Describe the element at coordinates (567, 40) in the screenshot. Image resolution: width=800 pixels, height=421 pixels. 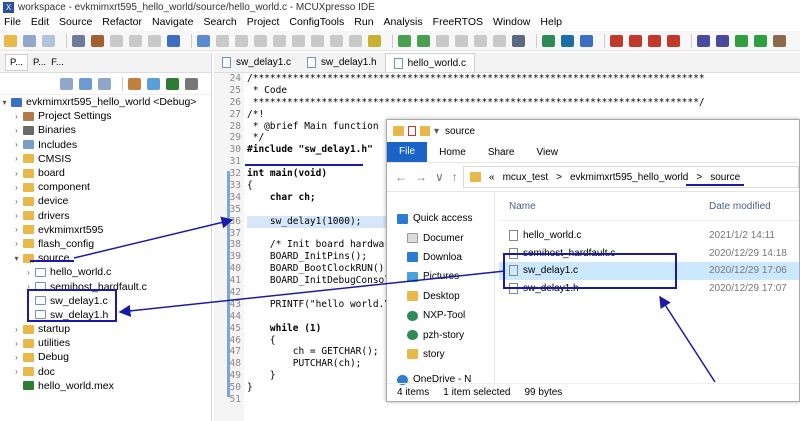
I see `pins-icon` at that location.